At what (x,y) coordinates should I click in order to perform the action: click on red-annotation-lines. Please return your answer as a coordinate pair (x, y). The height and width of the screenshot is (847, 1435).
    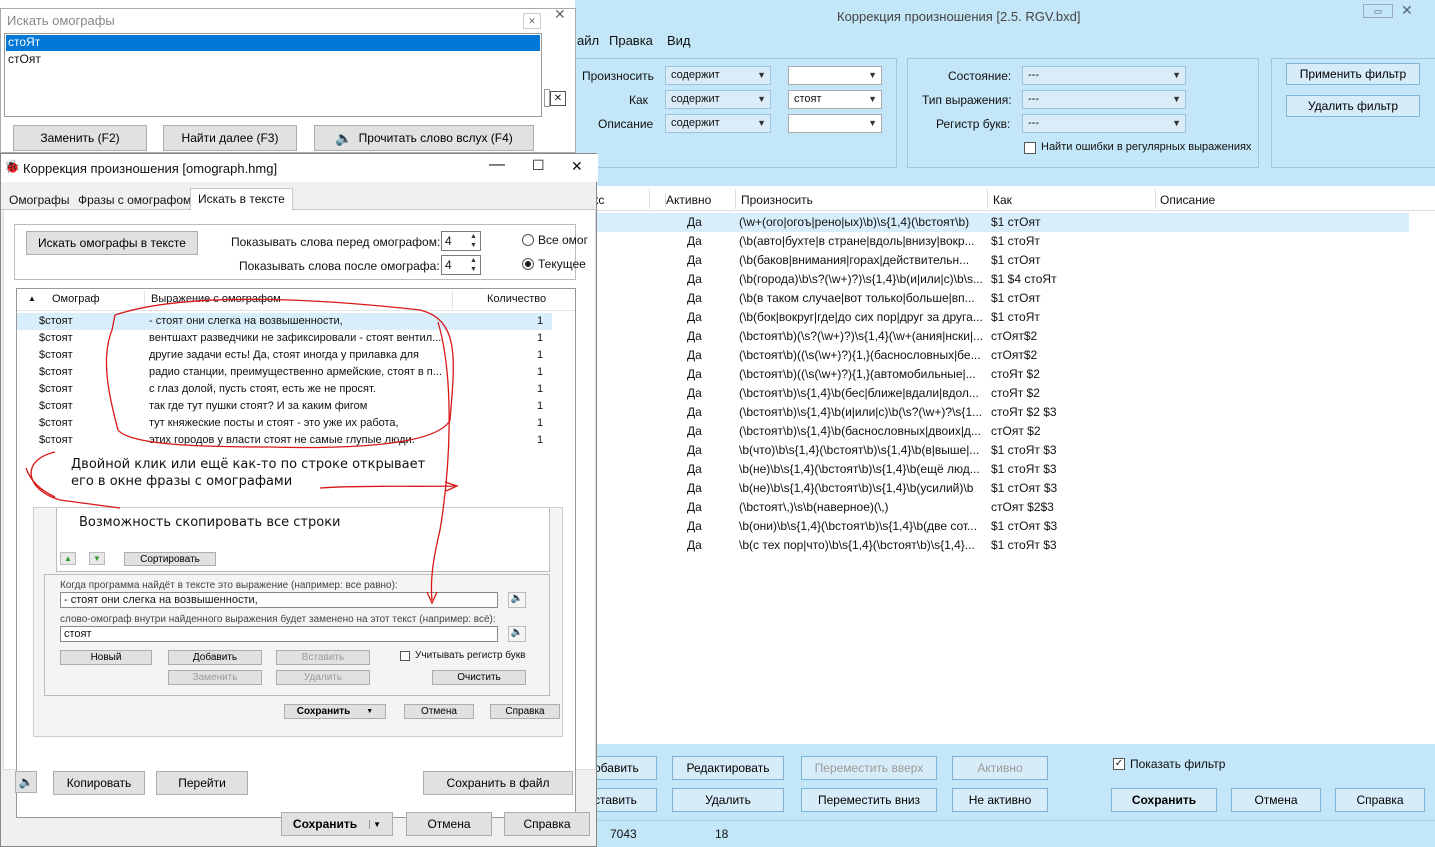
    Looking at the image, I should click on (242, 451).